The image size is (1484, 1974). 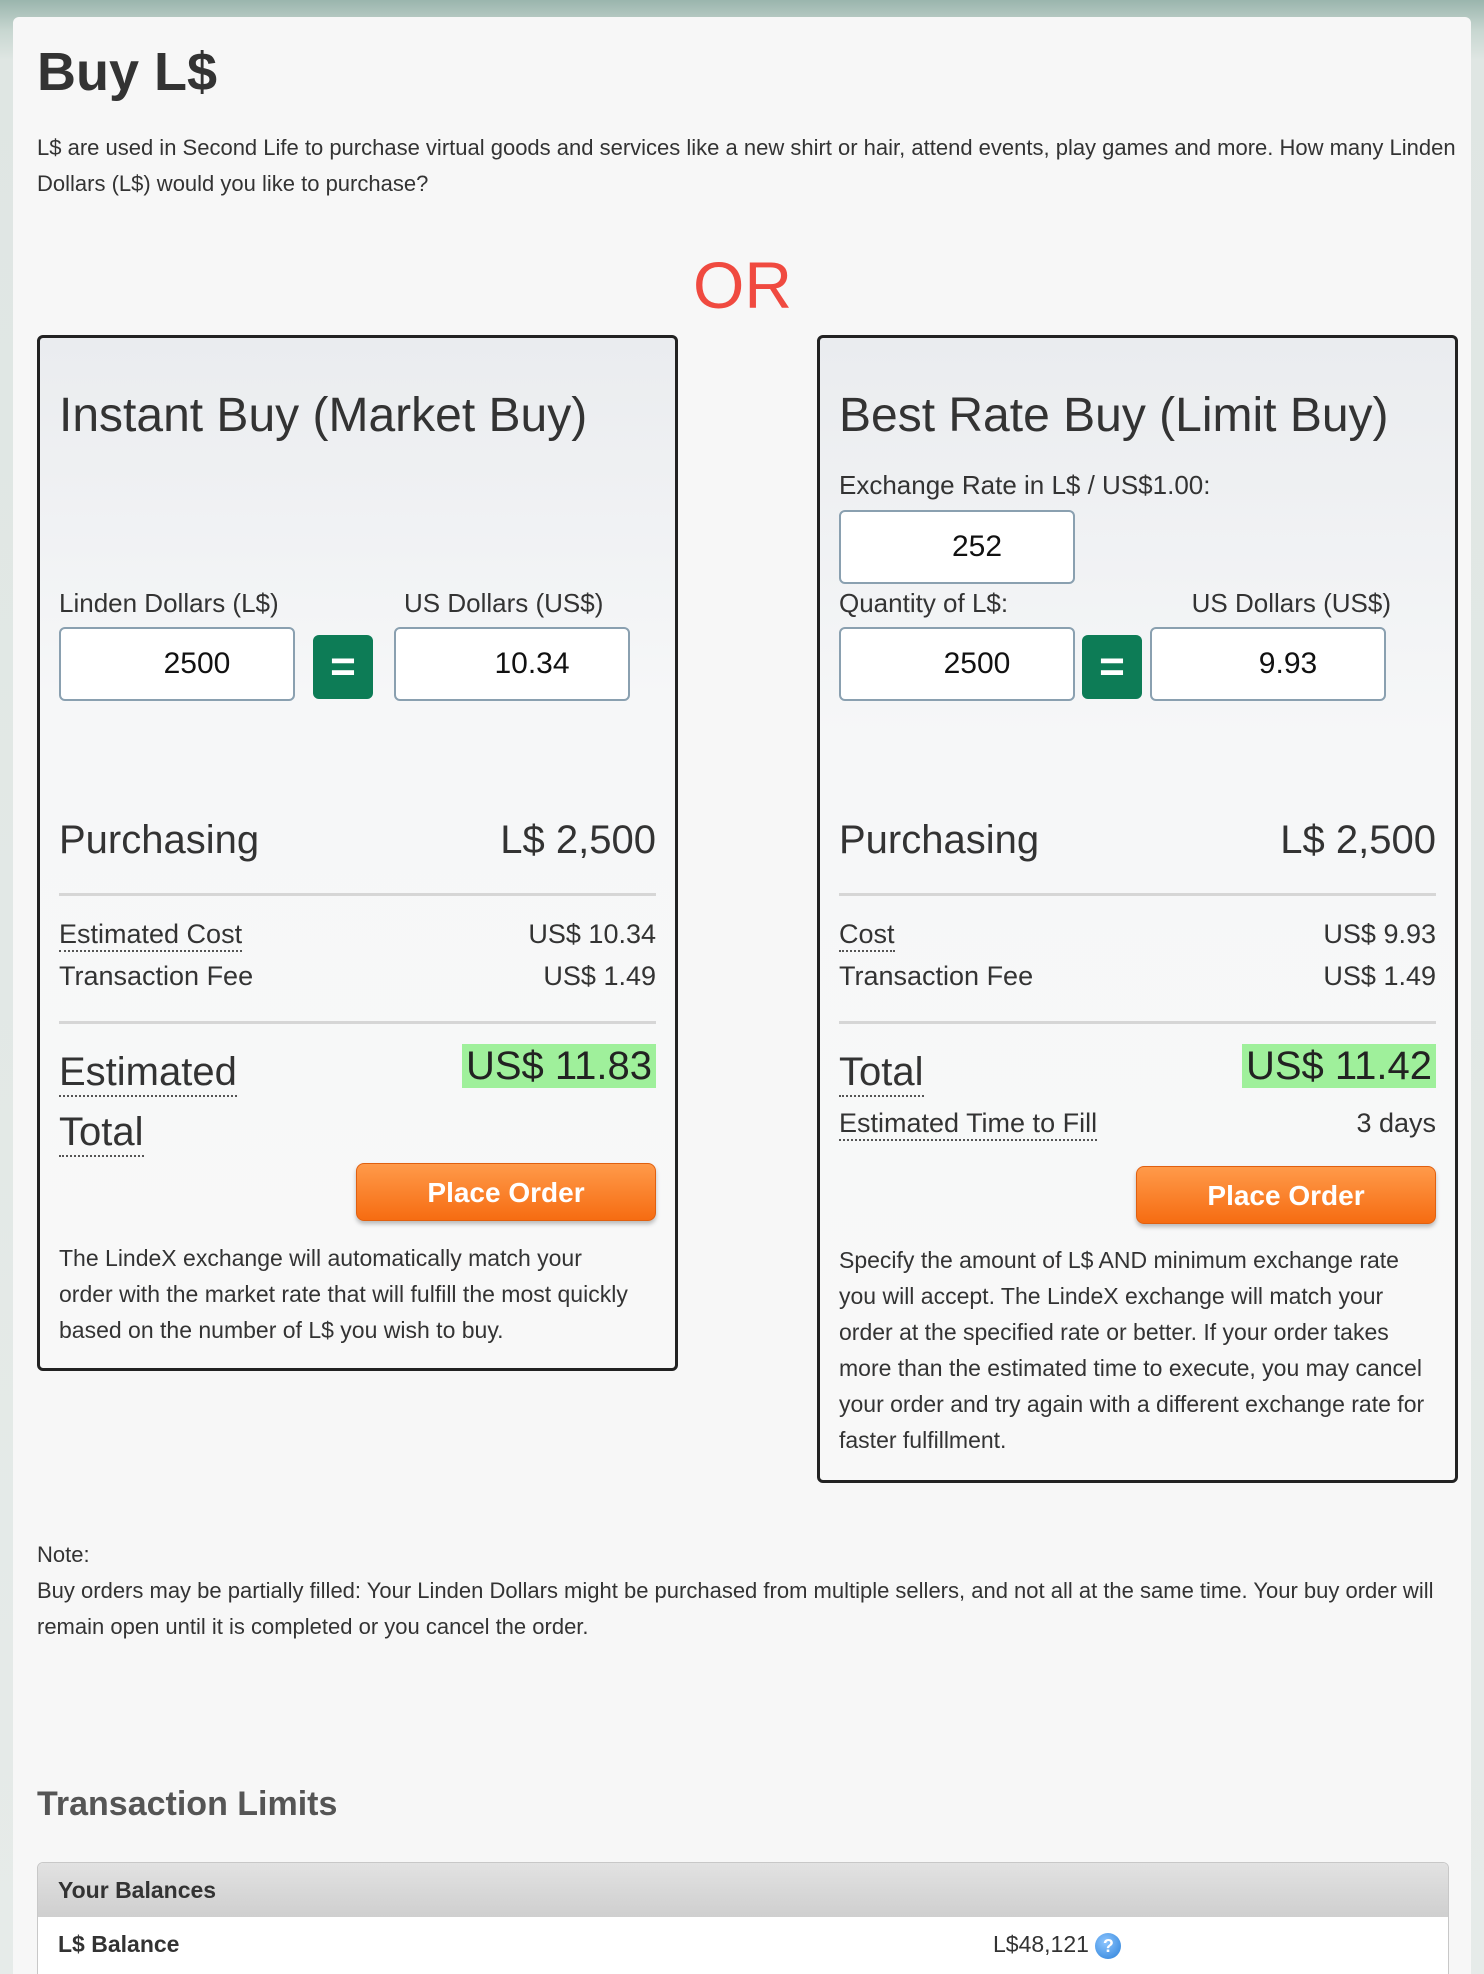 I want to click on exchange-rate-input: 252, so click(x=957, y=547).